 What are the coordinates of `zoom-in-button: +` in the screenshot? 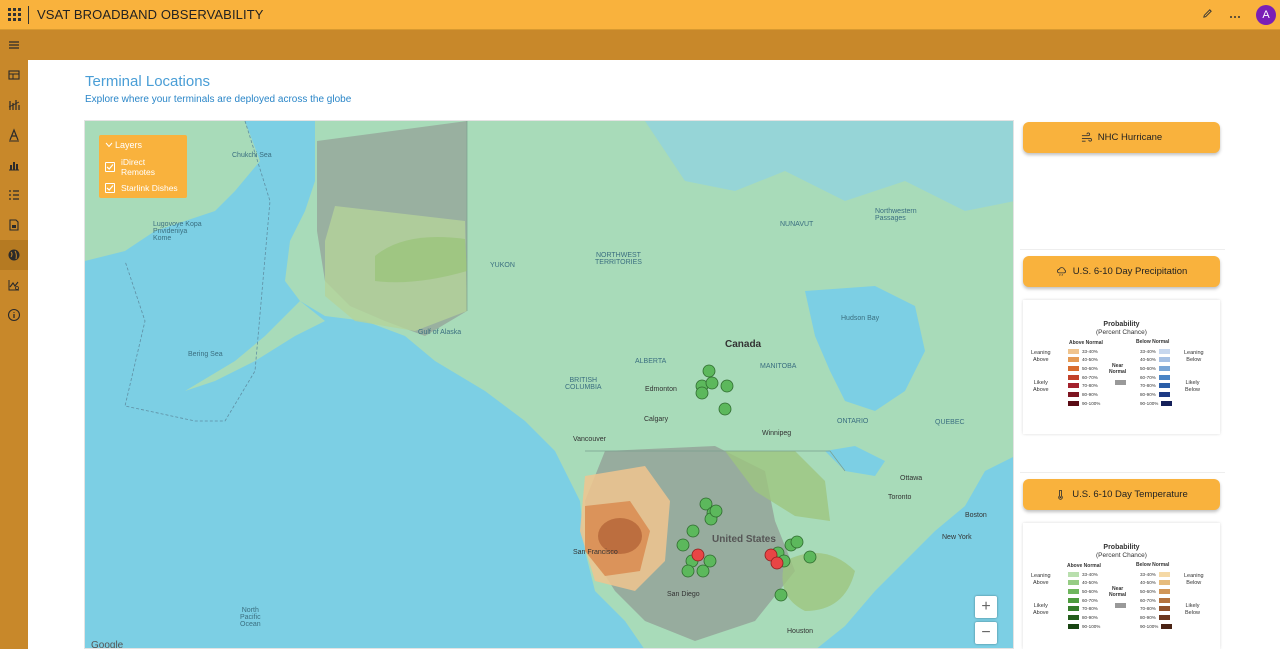 It's located at (986, 607).